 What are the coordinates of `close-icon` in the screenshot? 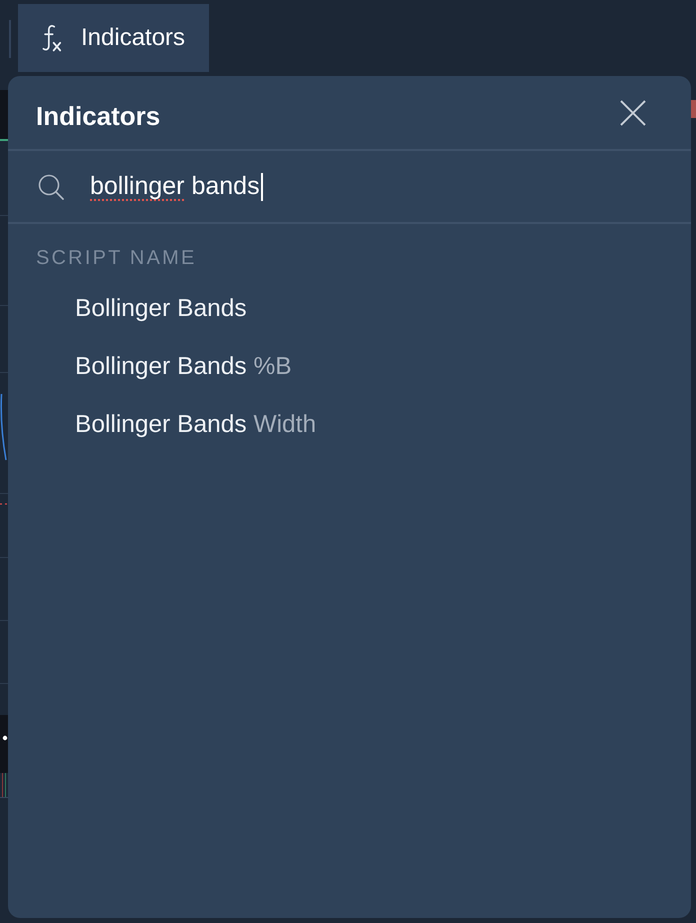 It's located at (633, 113).